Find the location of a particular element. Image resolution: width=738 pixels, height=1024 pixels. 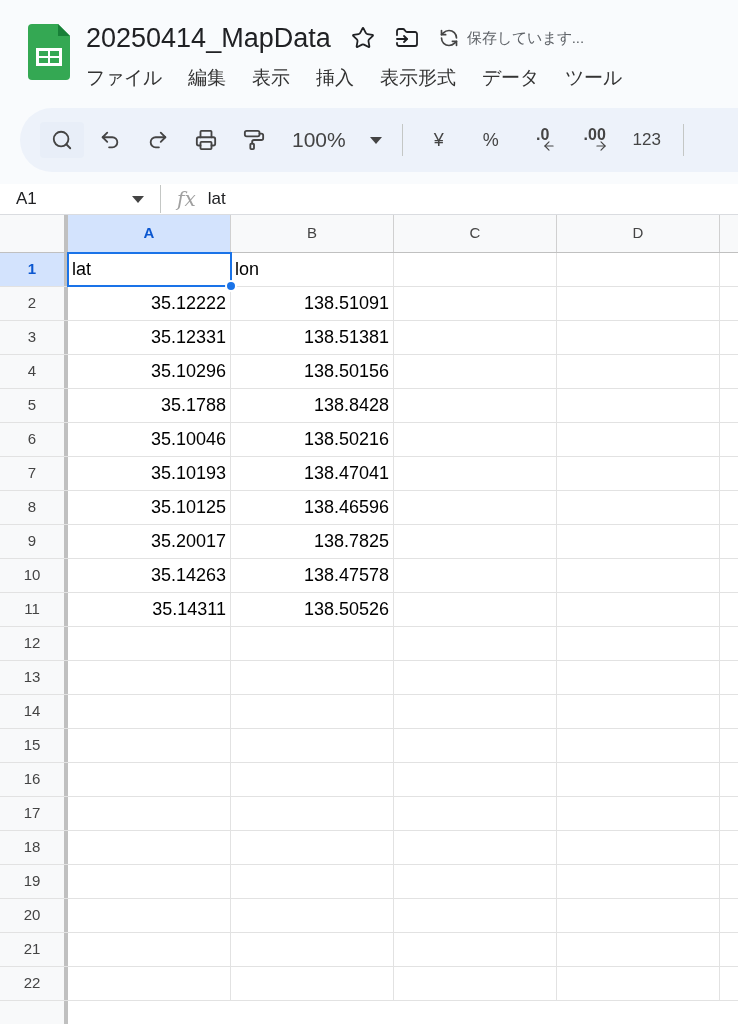

fx-icon: fx is located at coordinates (186, 199).